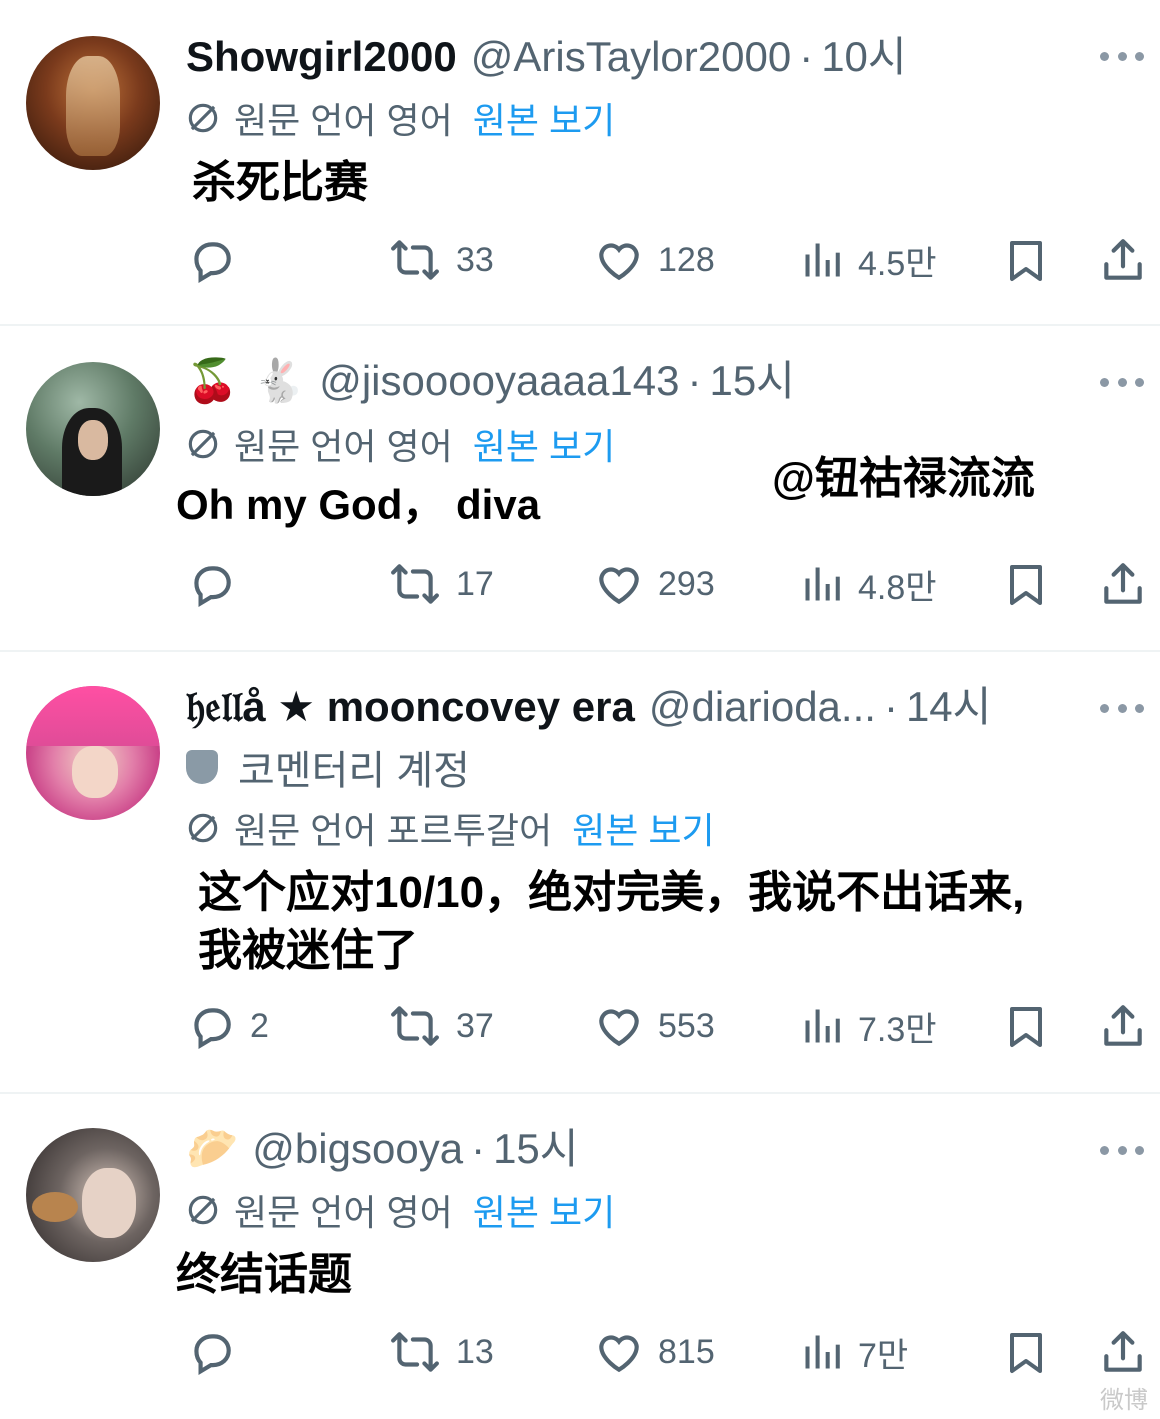 The image size is (1160, 1419). I want to click on tweet-header: 🍒 🐇 @jisooooyaaaa143 · 15시, so click(490, 381).